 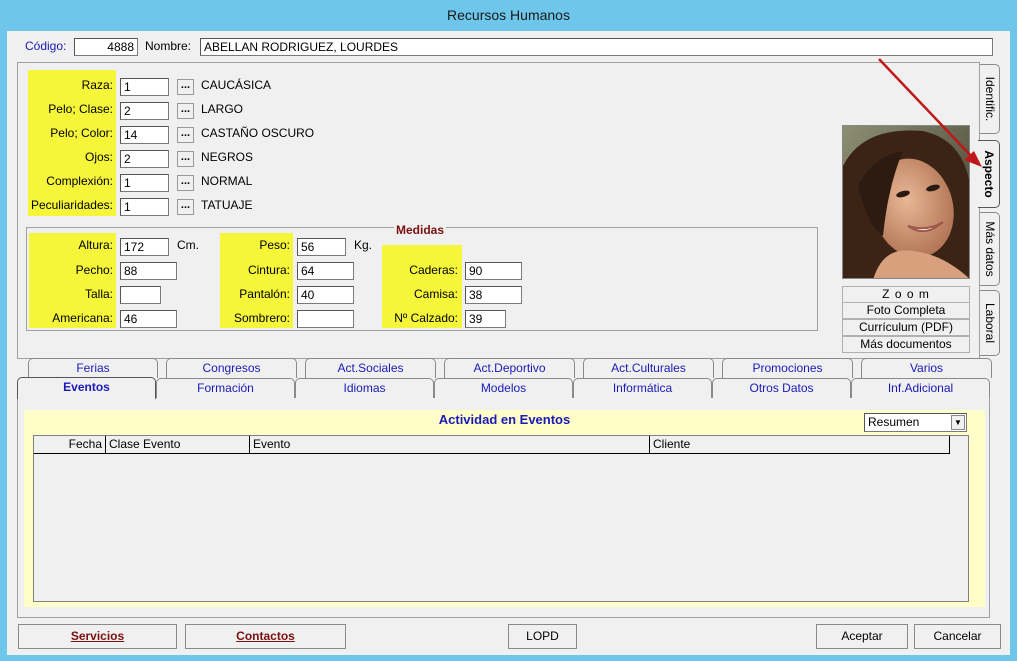 What do you see at coordinates (906, 327) in the screenshot?
I see `curriculum-pdf-button: Currículum (PDF)` at bounding box center [906, 327].